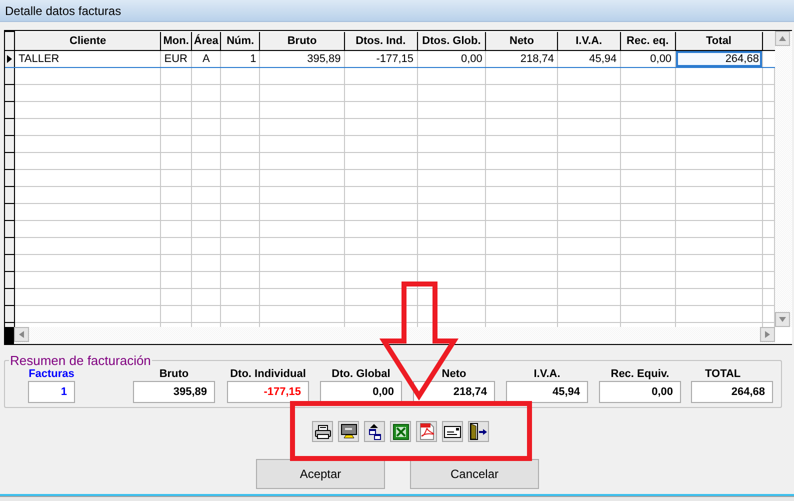  I want to click on scroll-down-button, so click(782, 319).